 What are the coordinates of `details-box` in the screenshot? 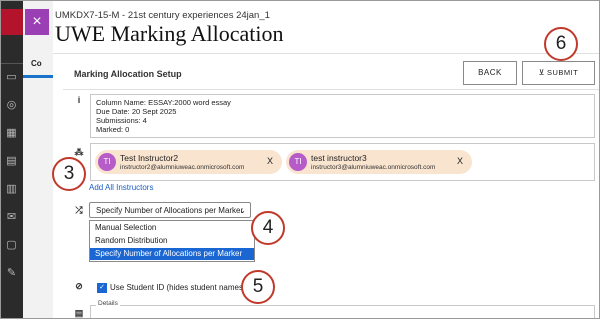 It's located at (342, 311).